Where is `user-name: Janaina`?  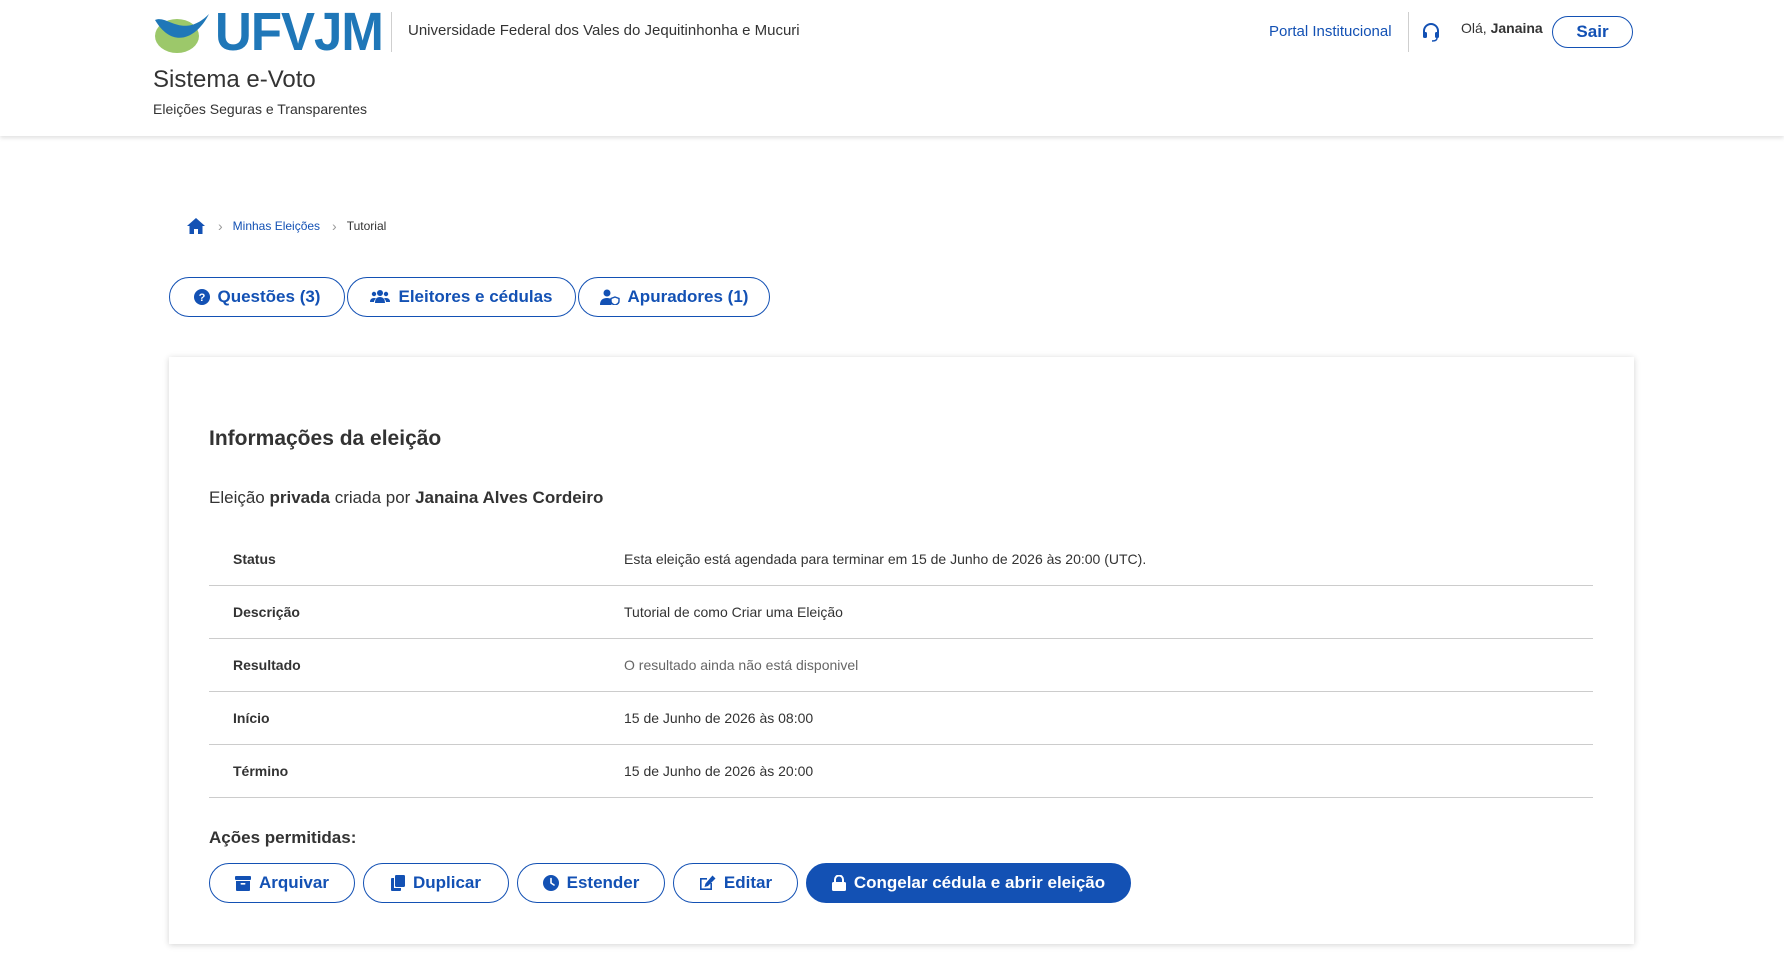 user-name: Janaina is located at coordinates (1516, 28).